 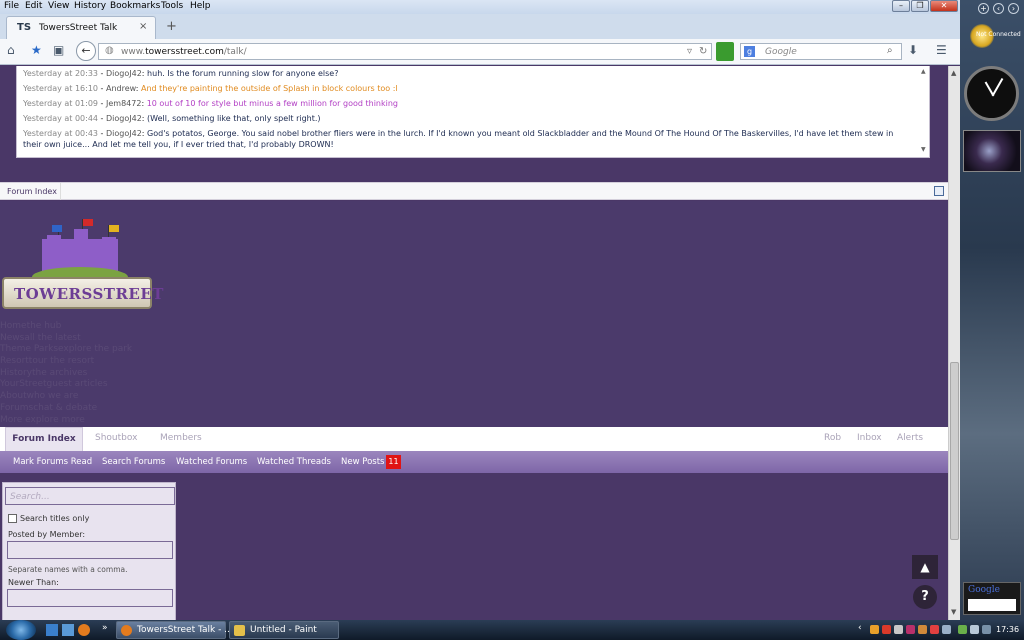 I want to click on mark-forums-read-link: Mark Forums Read, so click(x=52, y=462).